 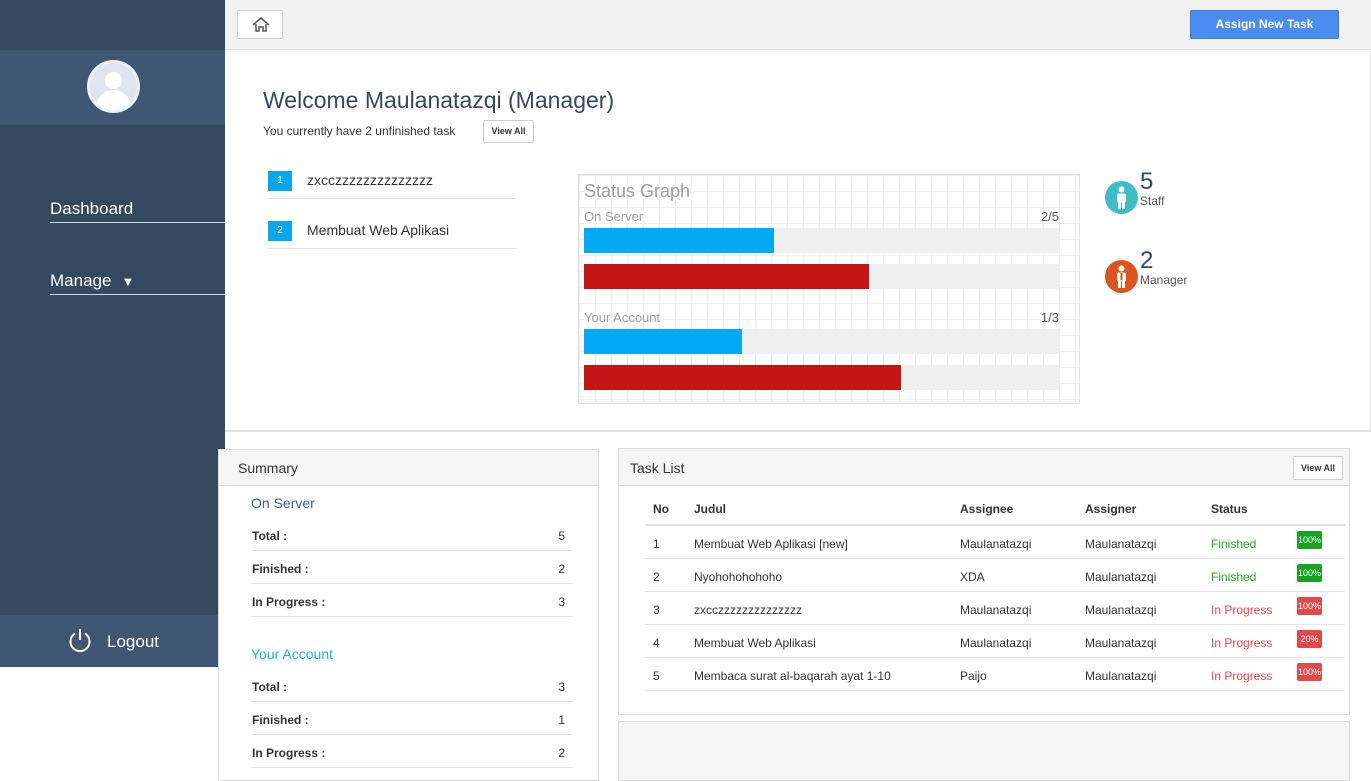 What do you see at coordinates (656, 610) in the screenshot?
I see `cell-no: 3` at bounding box center [656, 610].